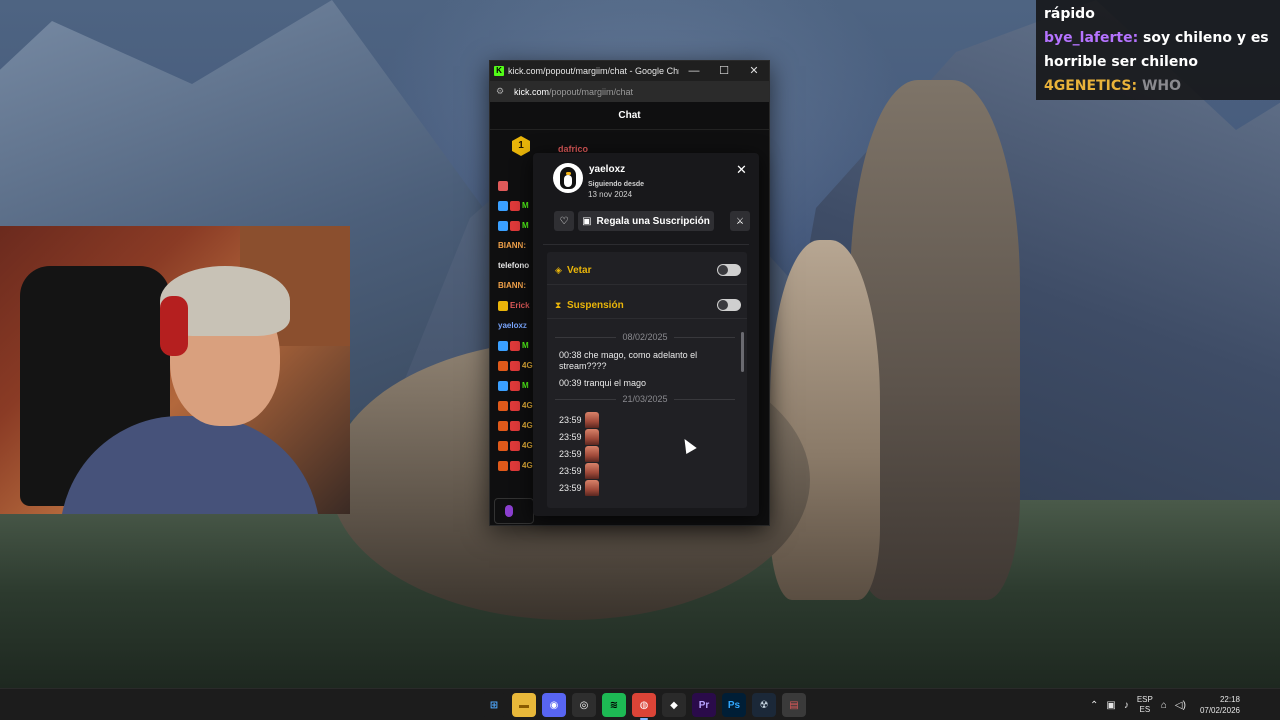 The height and width of the screenshot is (720, 1280). What do you see at coordinates (509, 511) in the screenshot?
I see `mic-icon` at bounding box center [509, 511].